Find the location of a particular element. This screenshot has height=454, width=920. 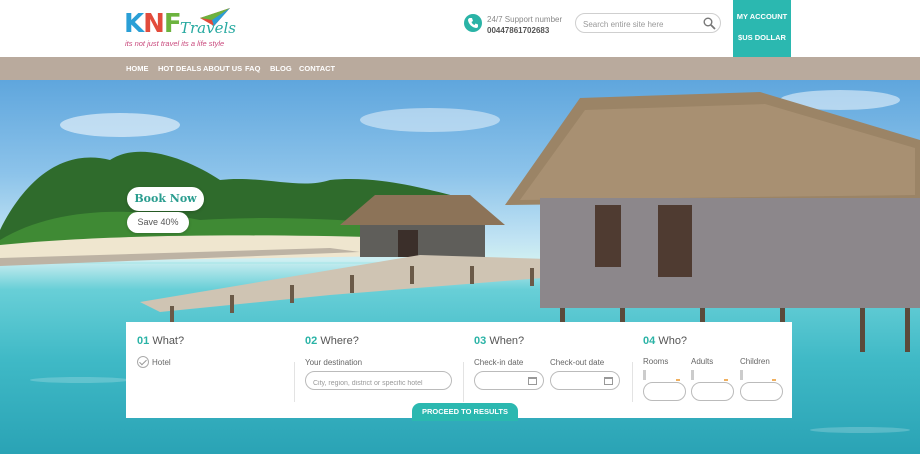

checkin-label: Check-in date is located at coordinates (499, 362).